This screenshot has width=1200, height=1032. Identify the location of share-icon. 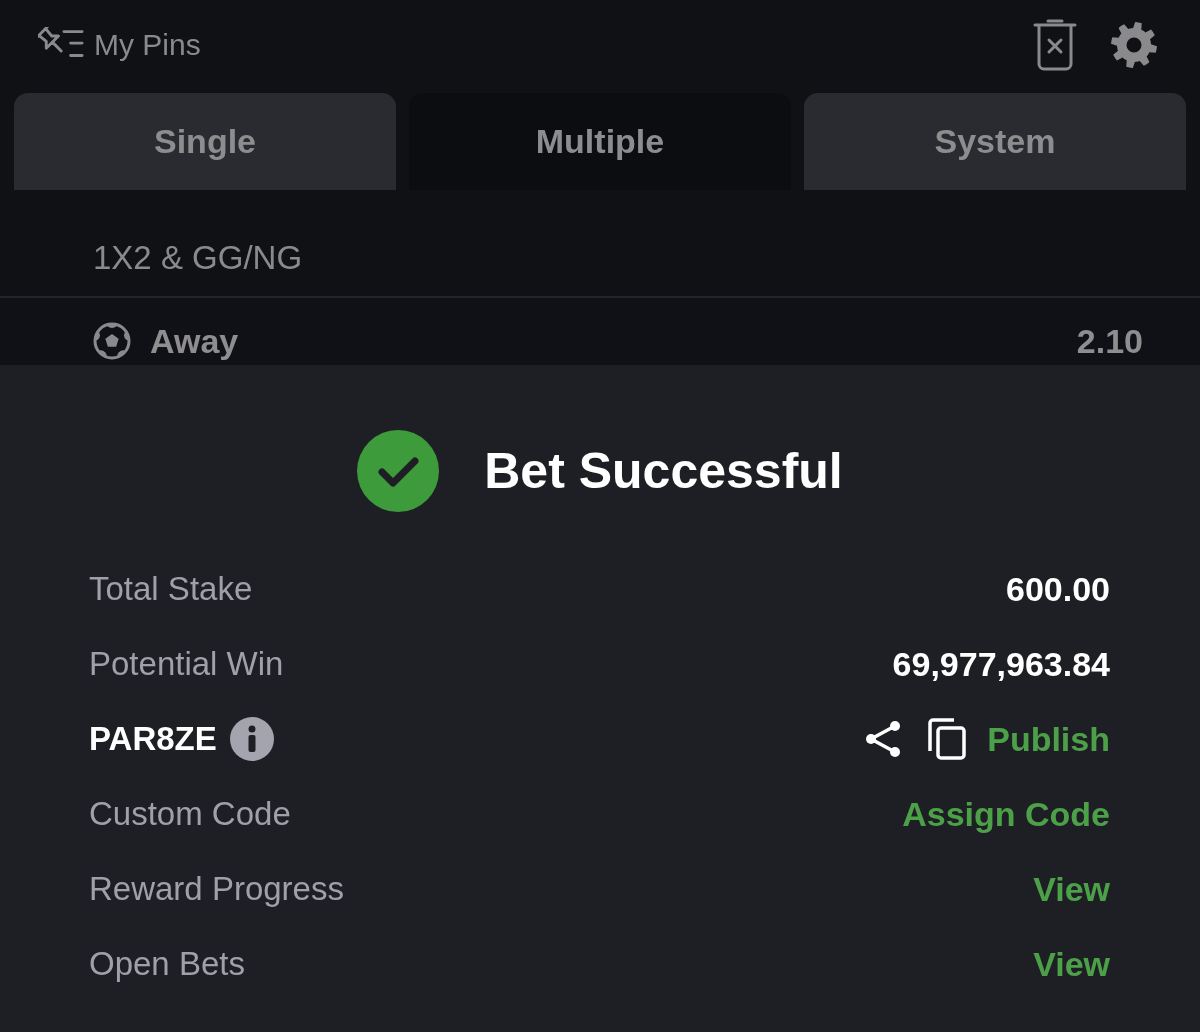
(883, 738).